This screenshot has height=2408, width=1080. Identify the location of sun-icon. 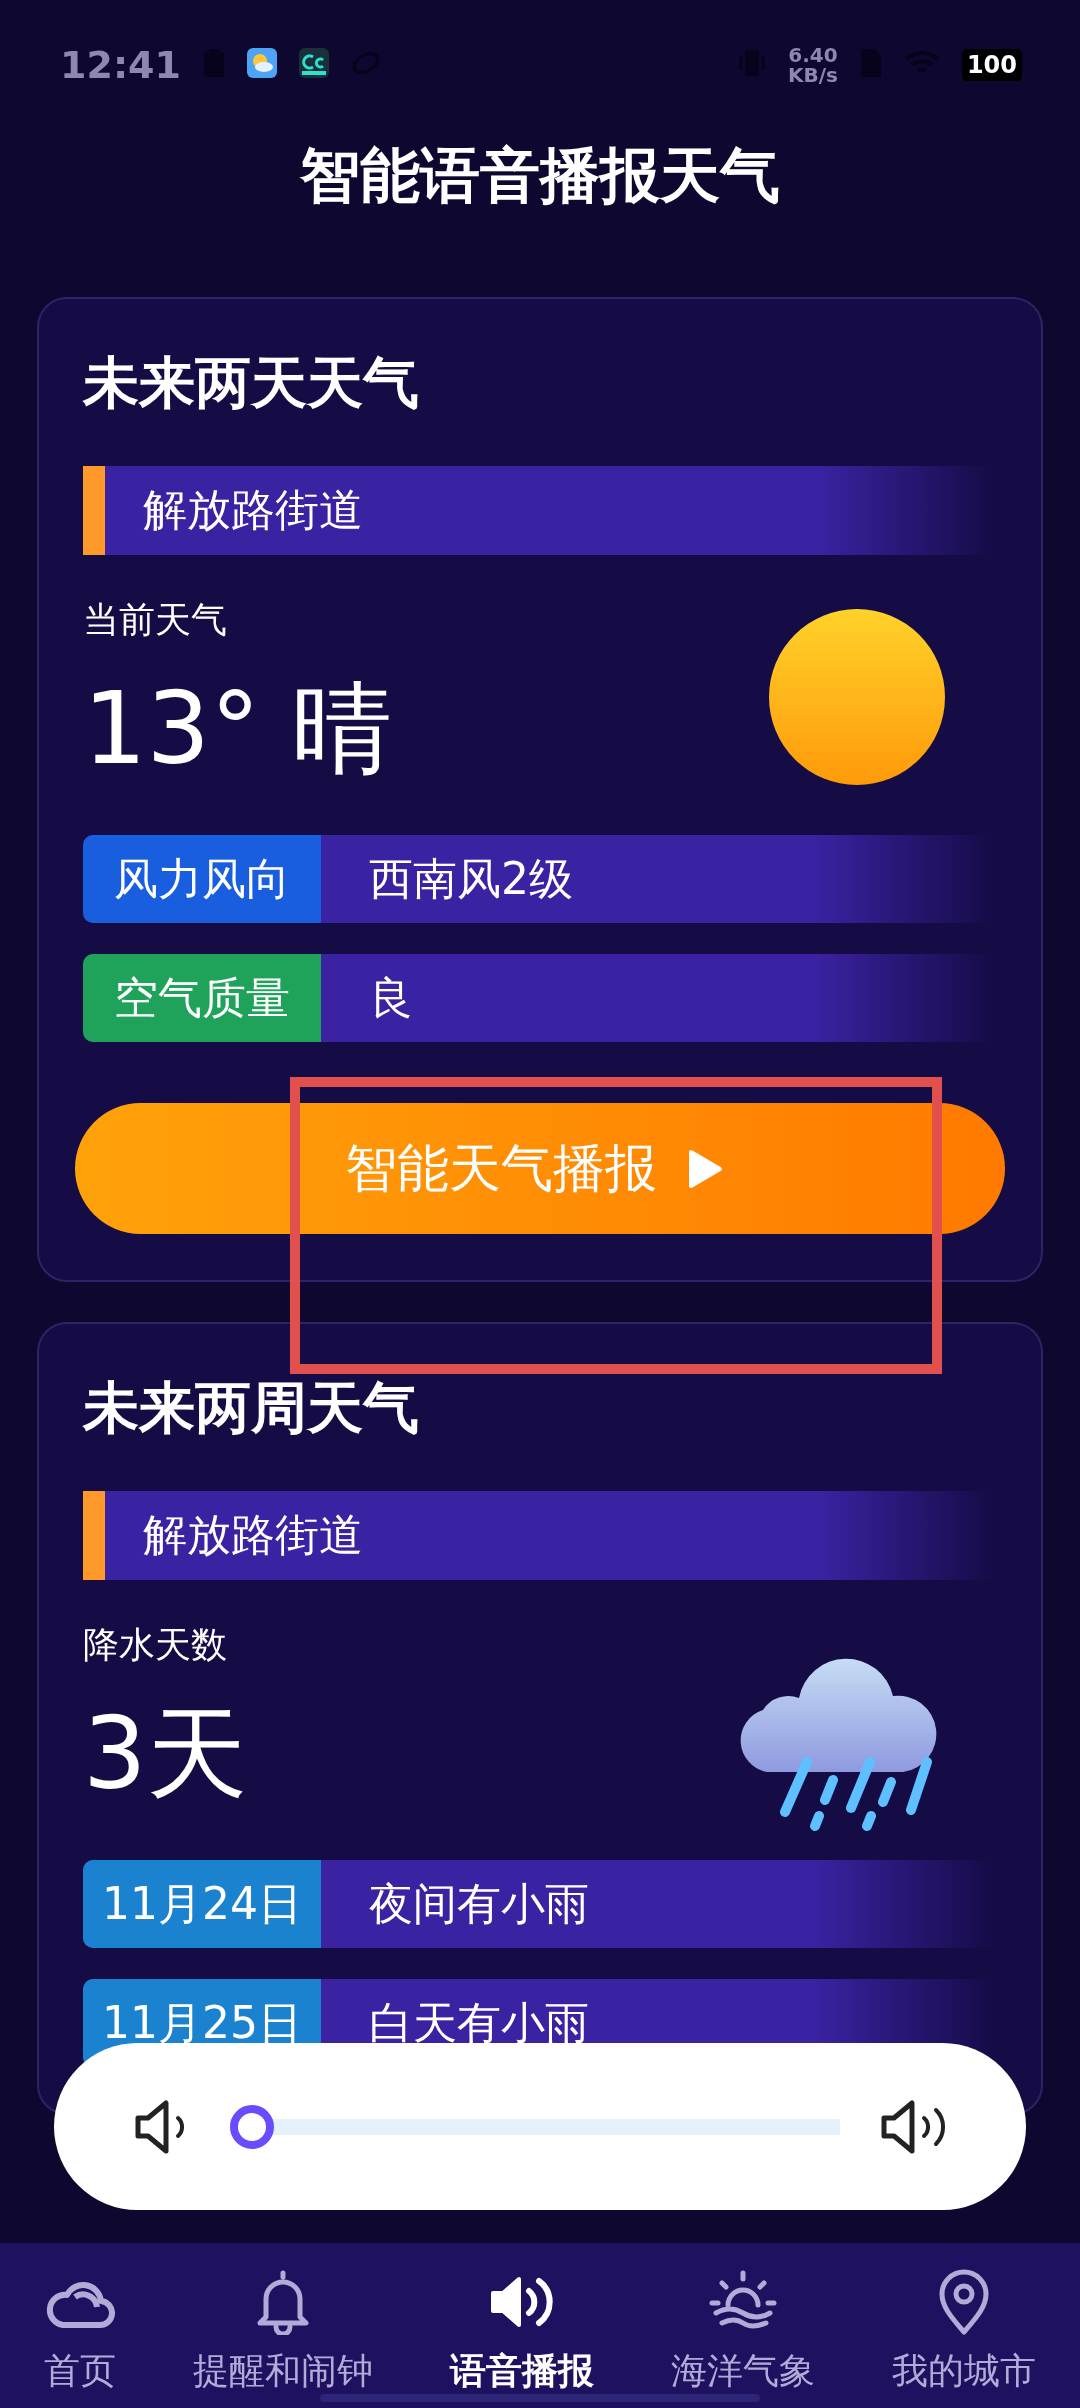
(857, 697).